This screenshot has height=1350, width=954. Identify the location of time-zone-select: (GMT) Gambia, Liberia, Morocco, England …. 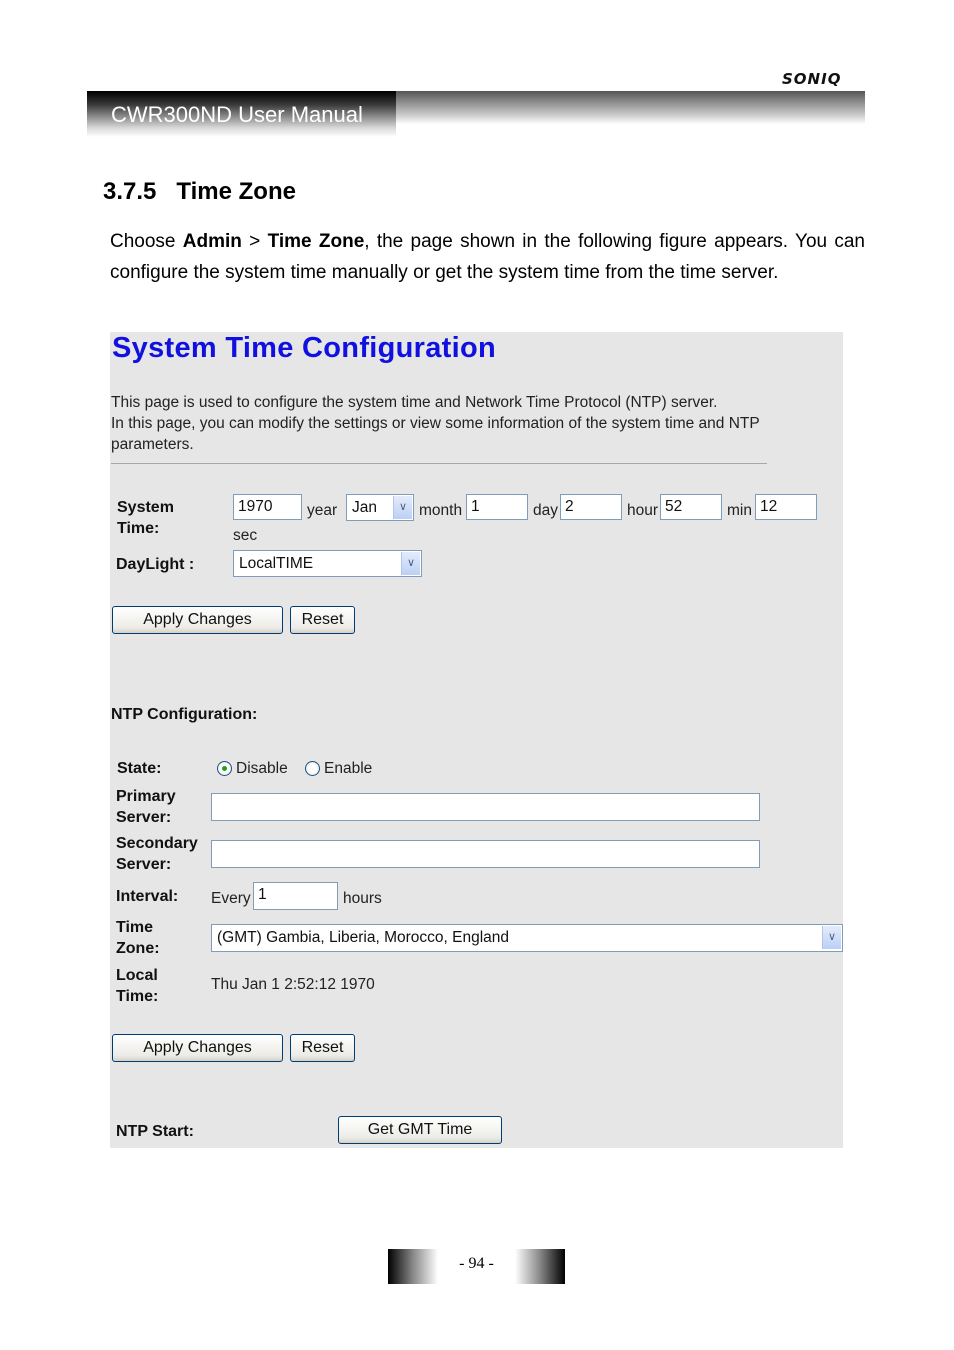
(527, 938).